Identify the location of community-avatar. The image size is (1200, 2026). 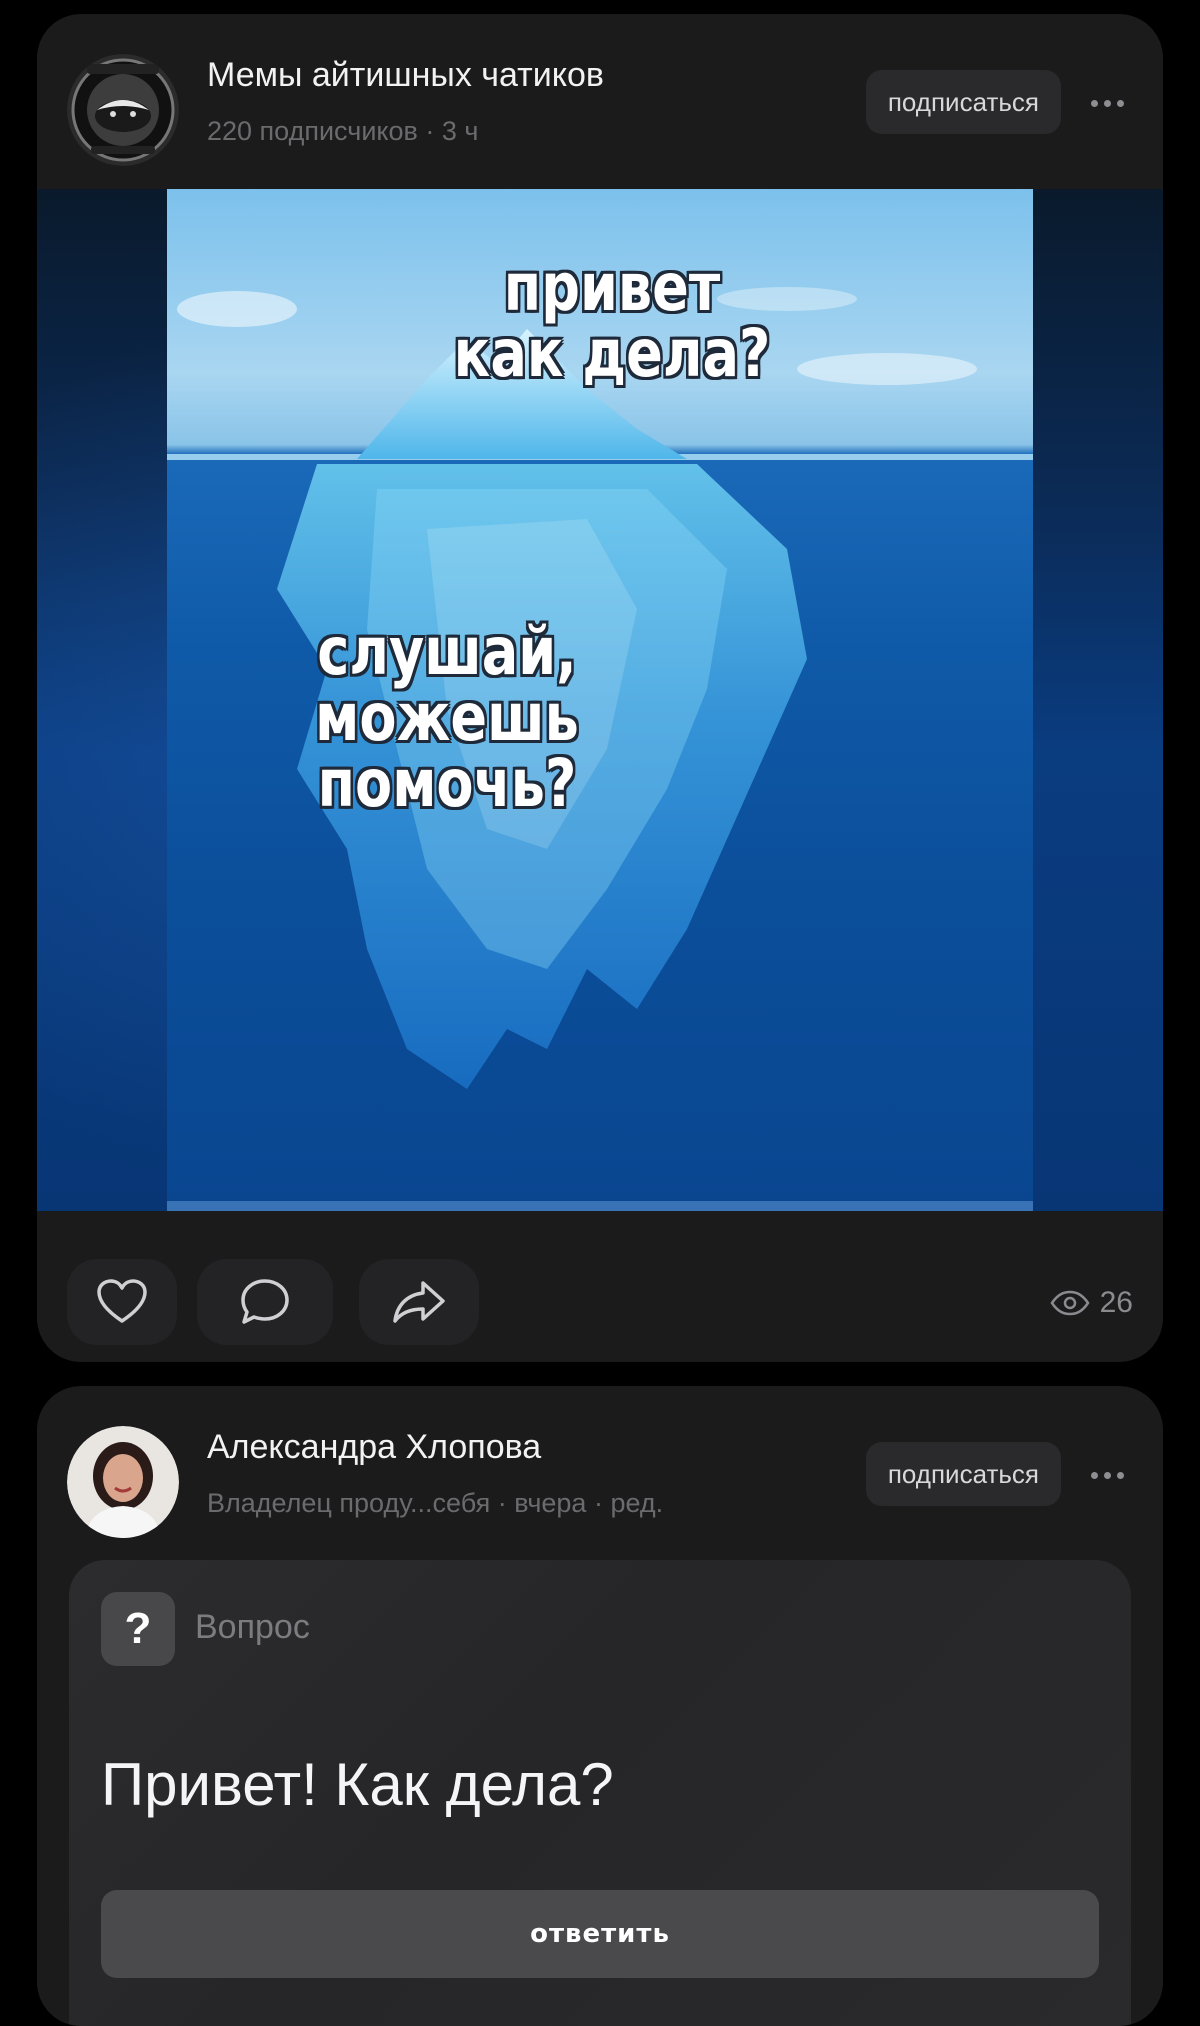
(123, 110).